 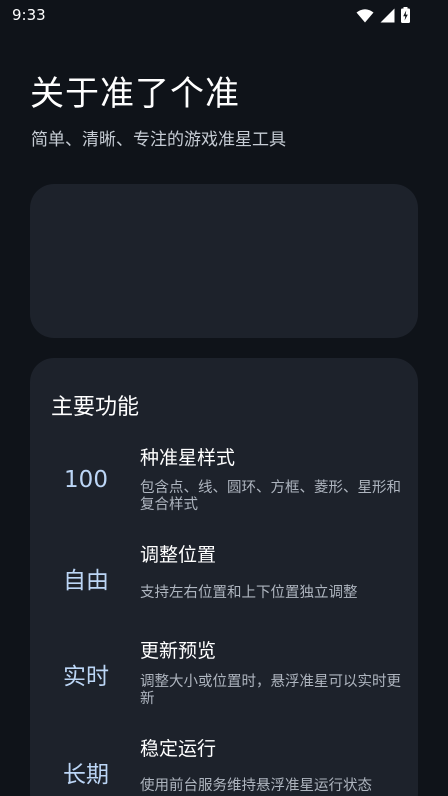 What do you see at coordinates (224, 765) in the screenshot?
I see `feature-item: 长期 稳定运行 使用前台服务维持悬浮准星运行状态` at bounding box center [224, 765].